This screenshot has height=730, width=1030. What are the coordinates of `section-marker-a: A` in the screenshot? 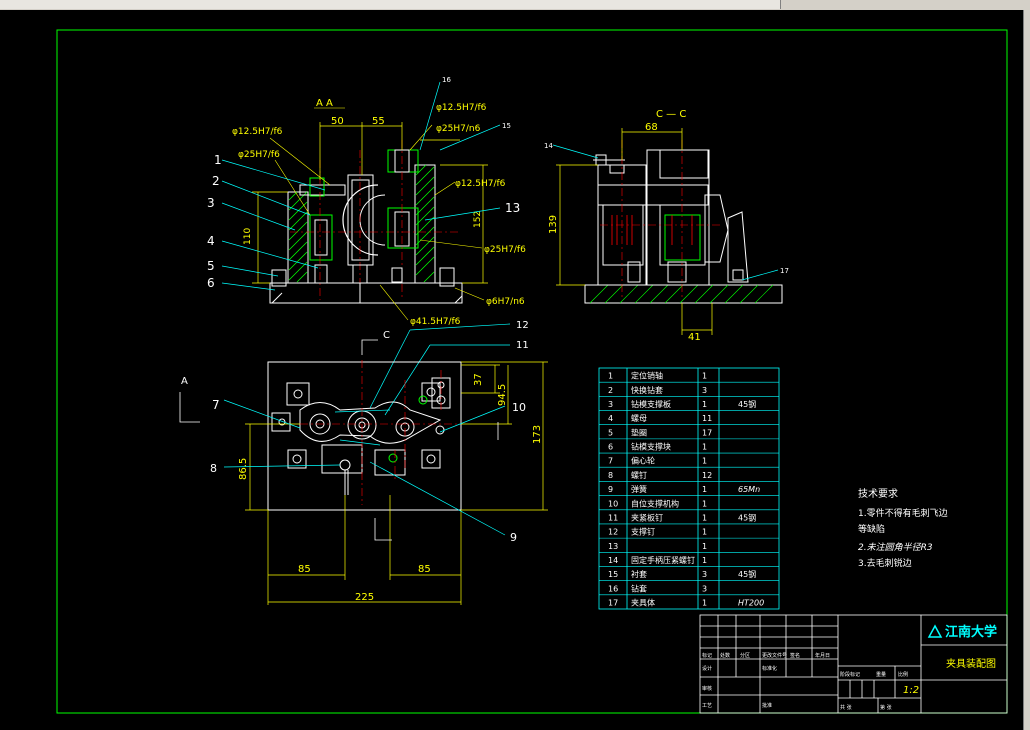 It's located at (184, 381).